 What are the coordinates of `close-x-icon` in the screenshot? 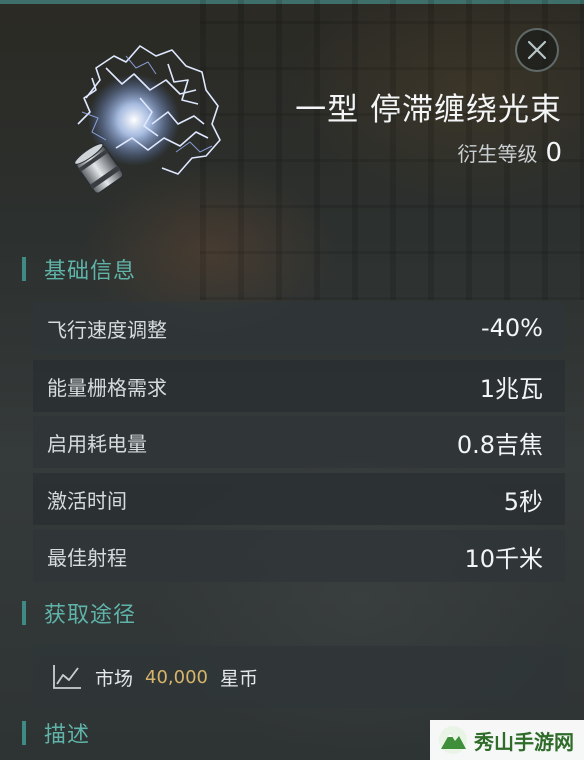 It's located at (537, 50).